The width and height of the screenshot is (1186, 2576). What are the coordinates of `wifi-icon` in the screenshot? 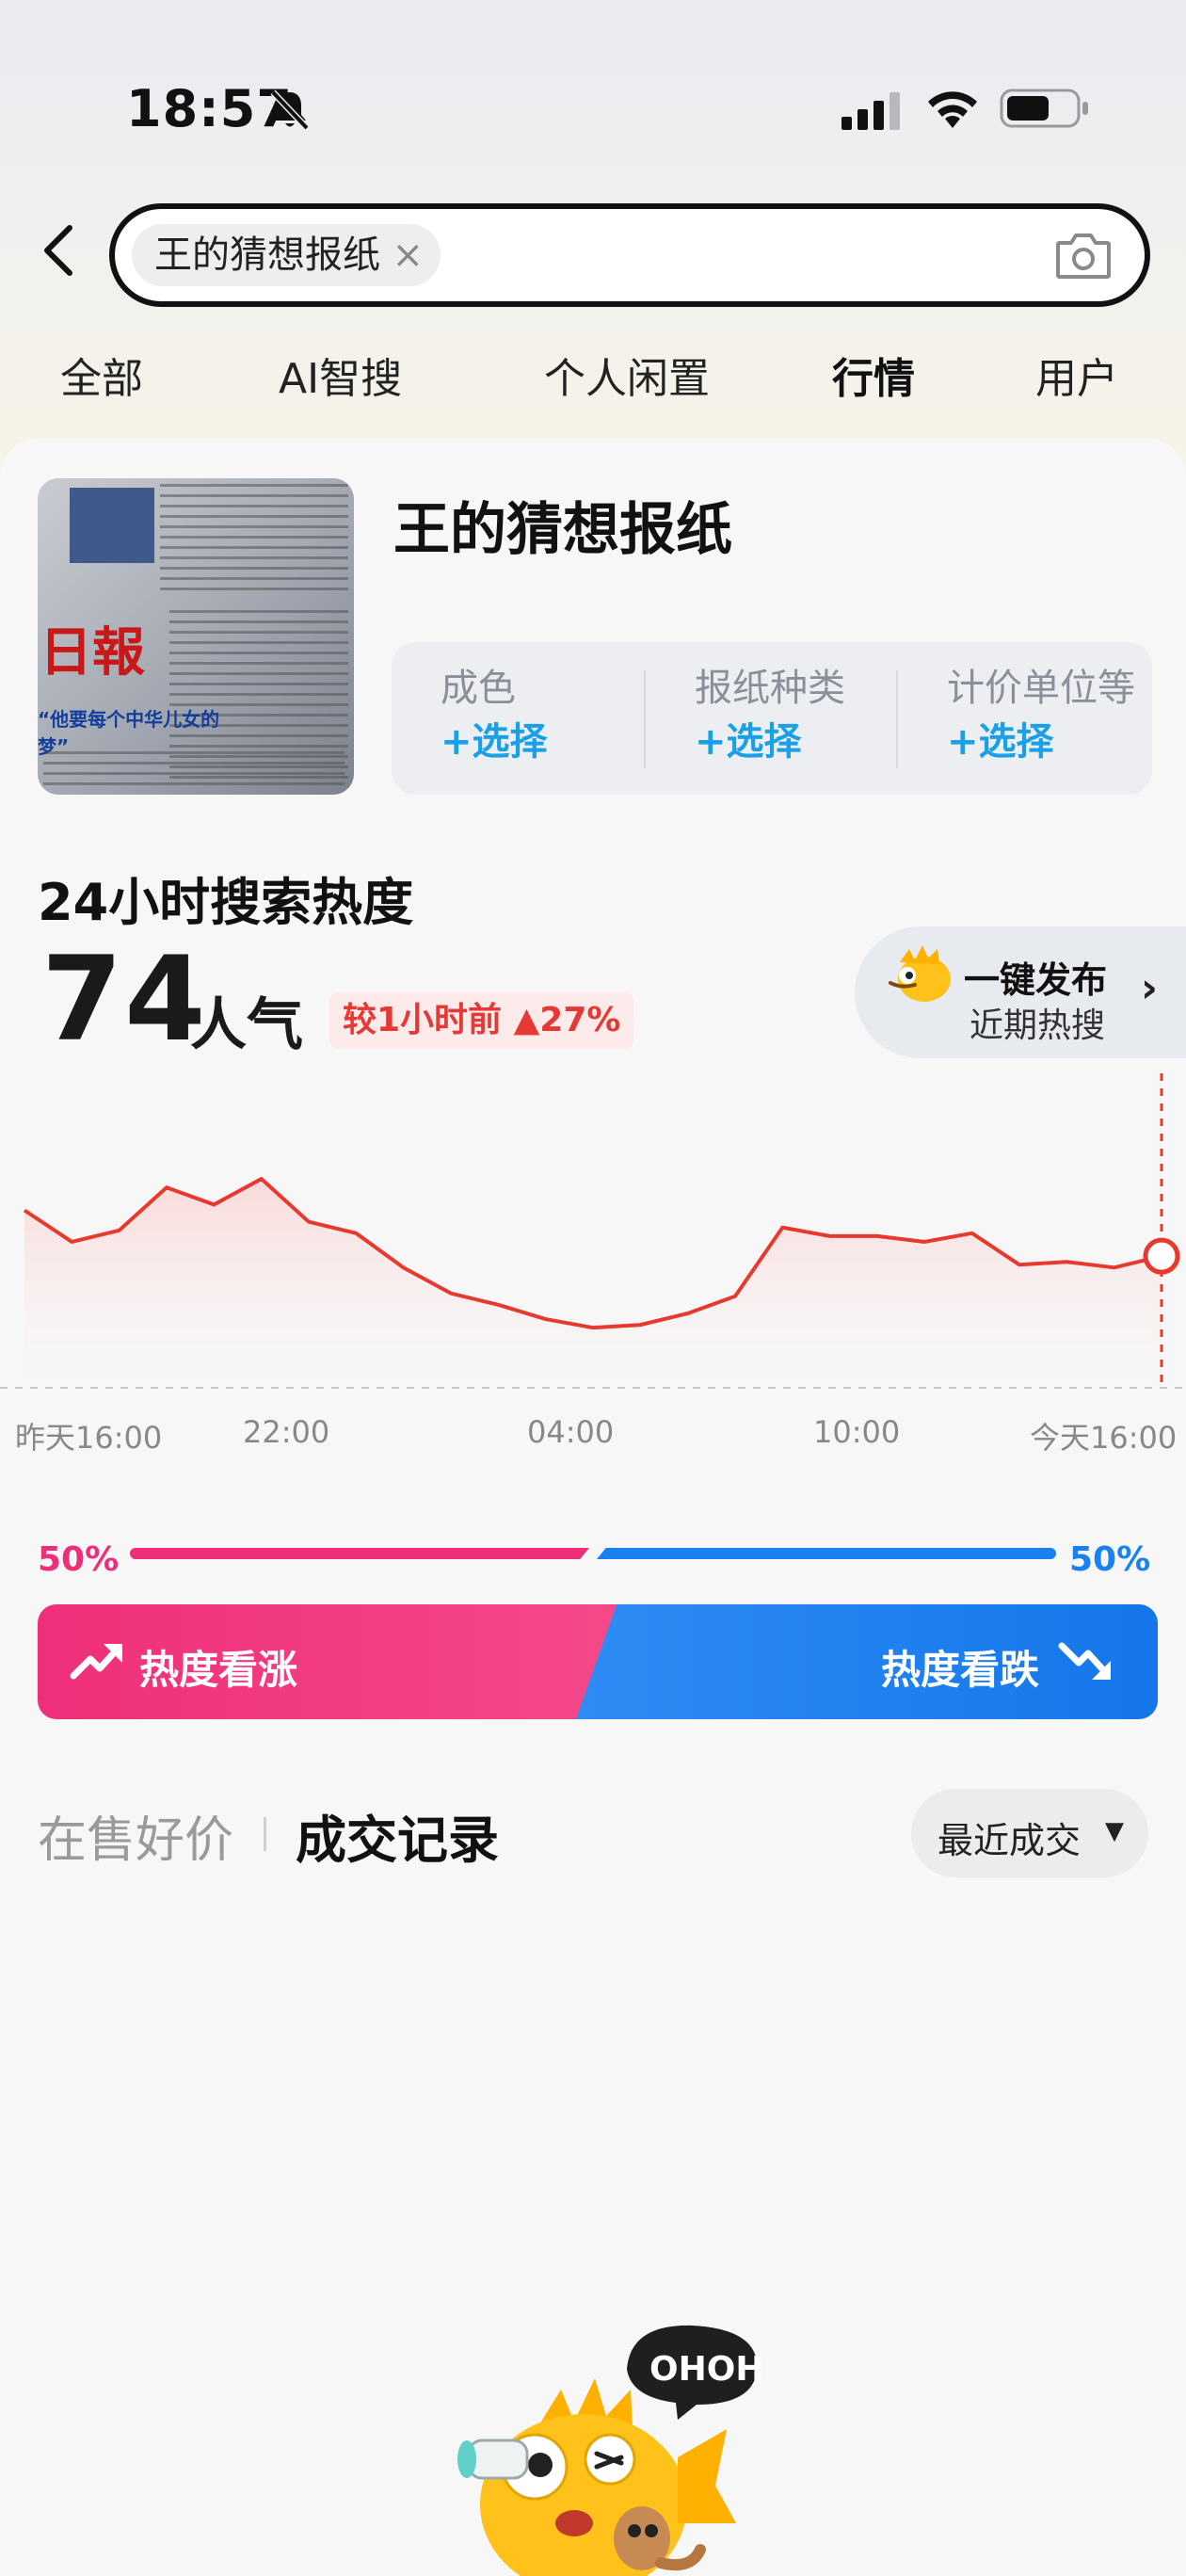 It's located at (952, 109).